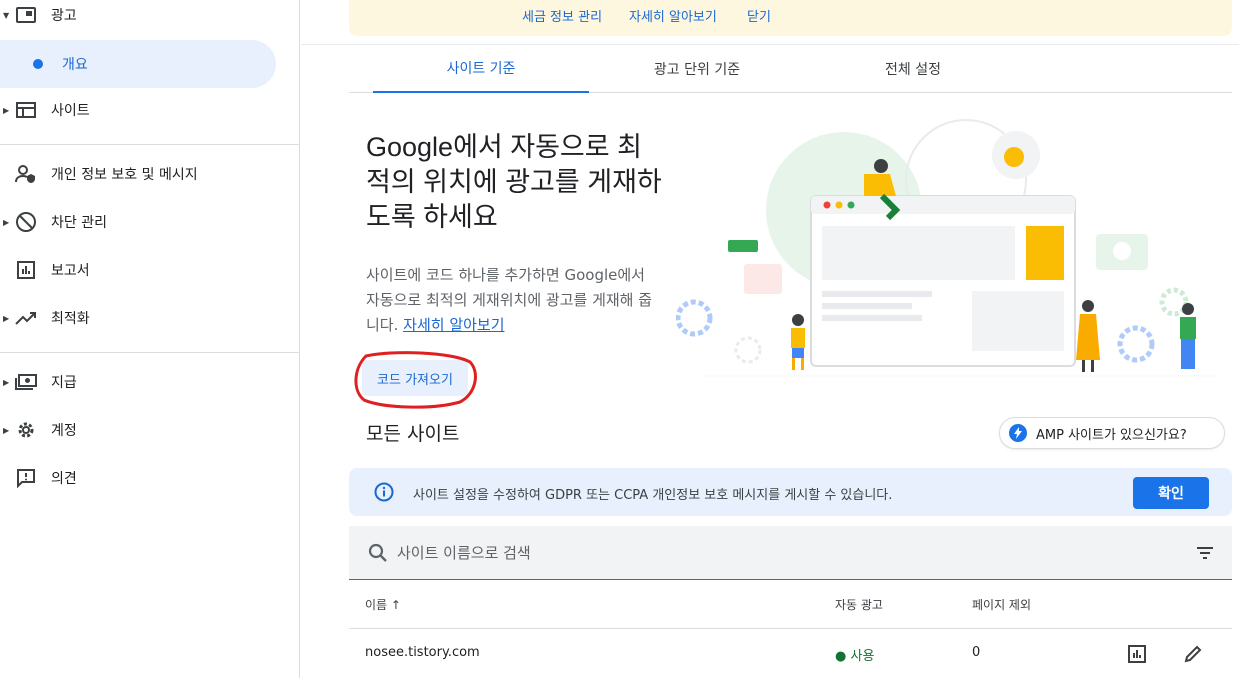 This screenshot has width=1239, height=678. I want to click on info-icon, so click(384, 492).